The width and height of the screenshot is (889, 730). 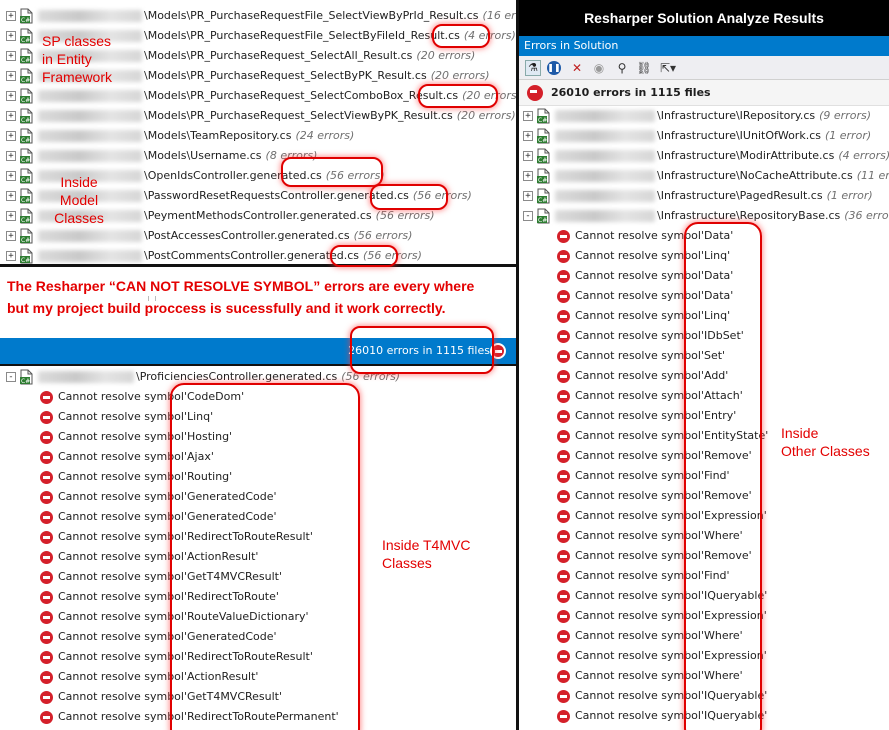 What do you see at coordinates (79, 200) in the screenshot?
I see `anno-model-l2: Model` at bounding box center [79, 200].